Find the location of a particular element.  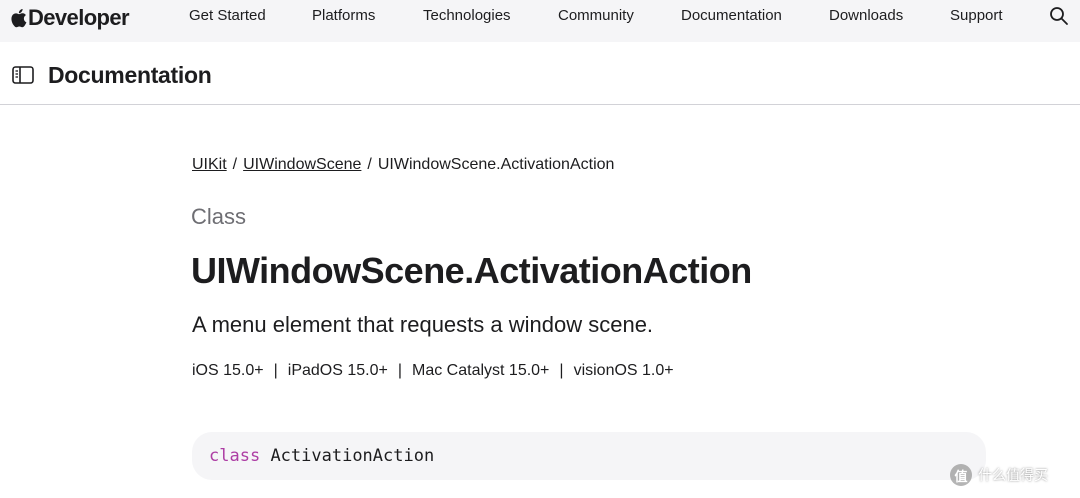

watermark: 值 什么值得买 is located at coordinates (999, 475).